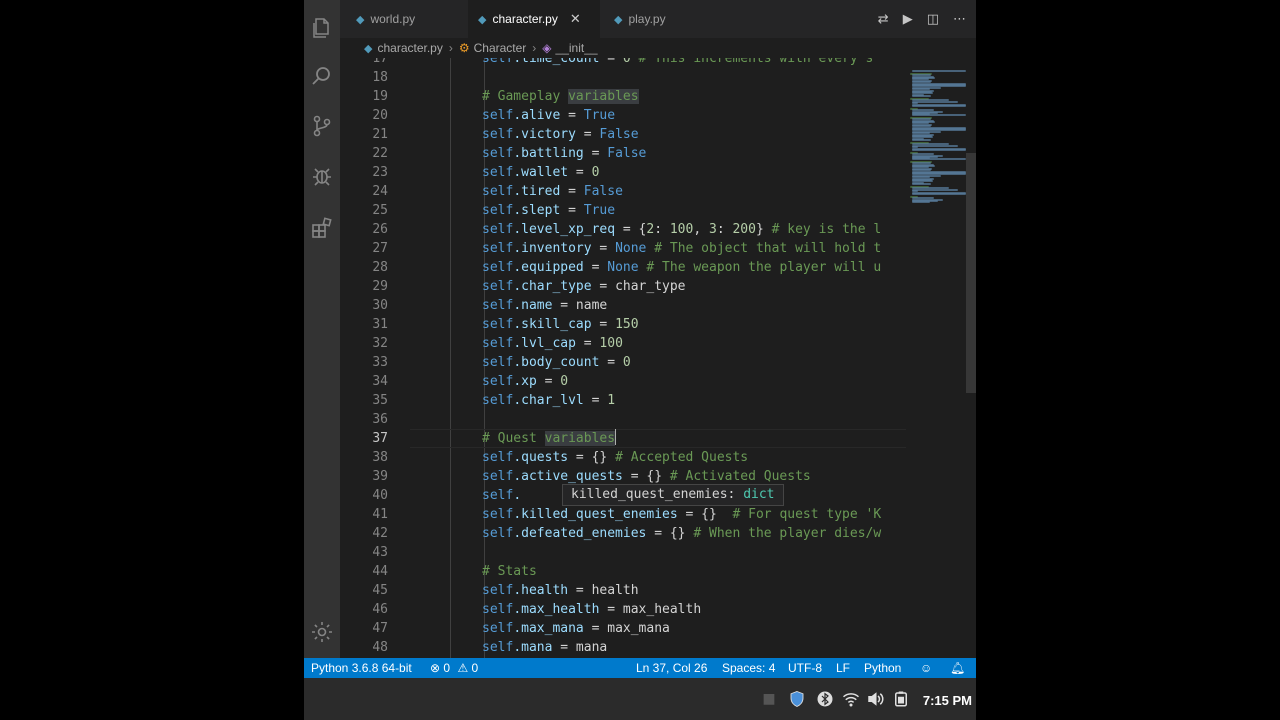 The image size is (1280, 720). I want to click on battery-icon, so click(901, 699).